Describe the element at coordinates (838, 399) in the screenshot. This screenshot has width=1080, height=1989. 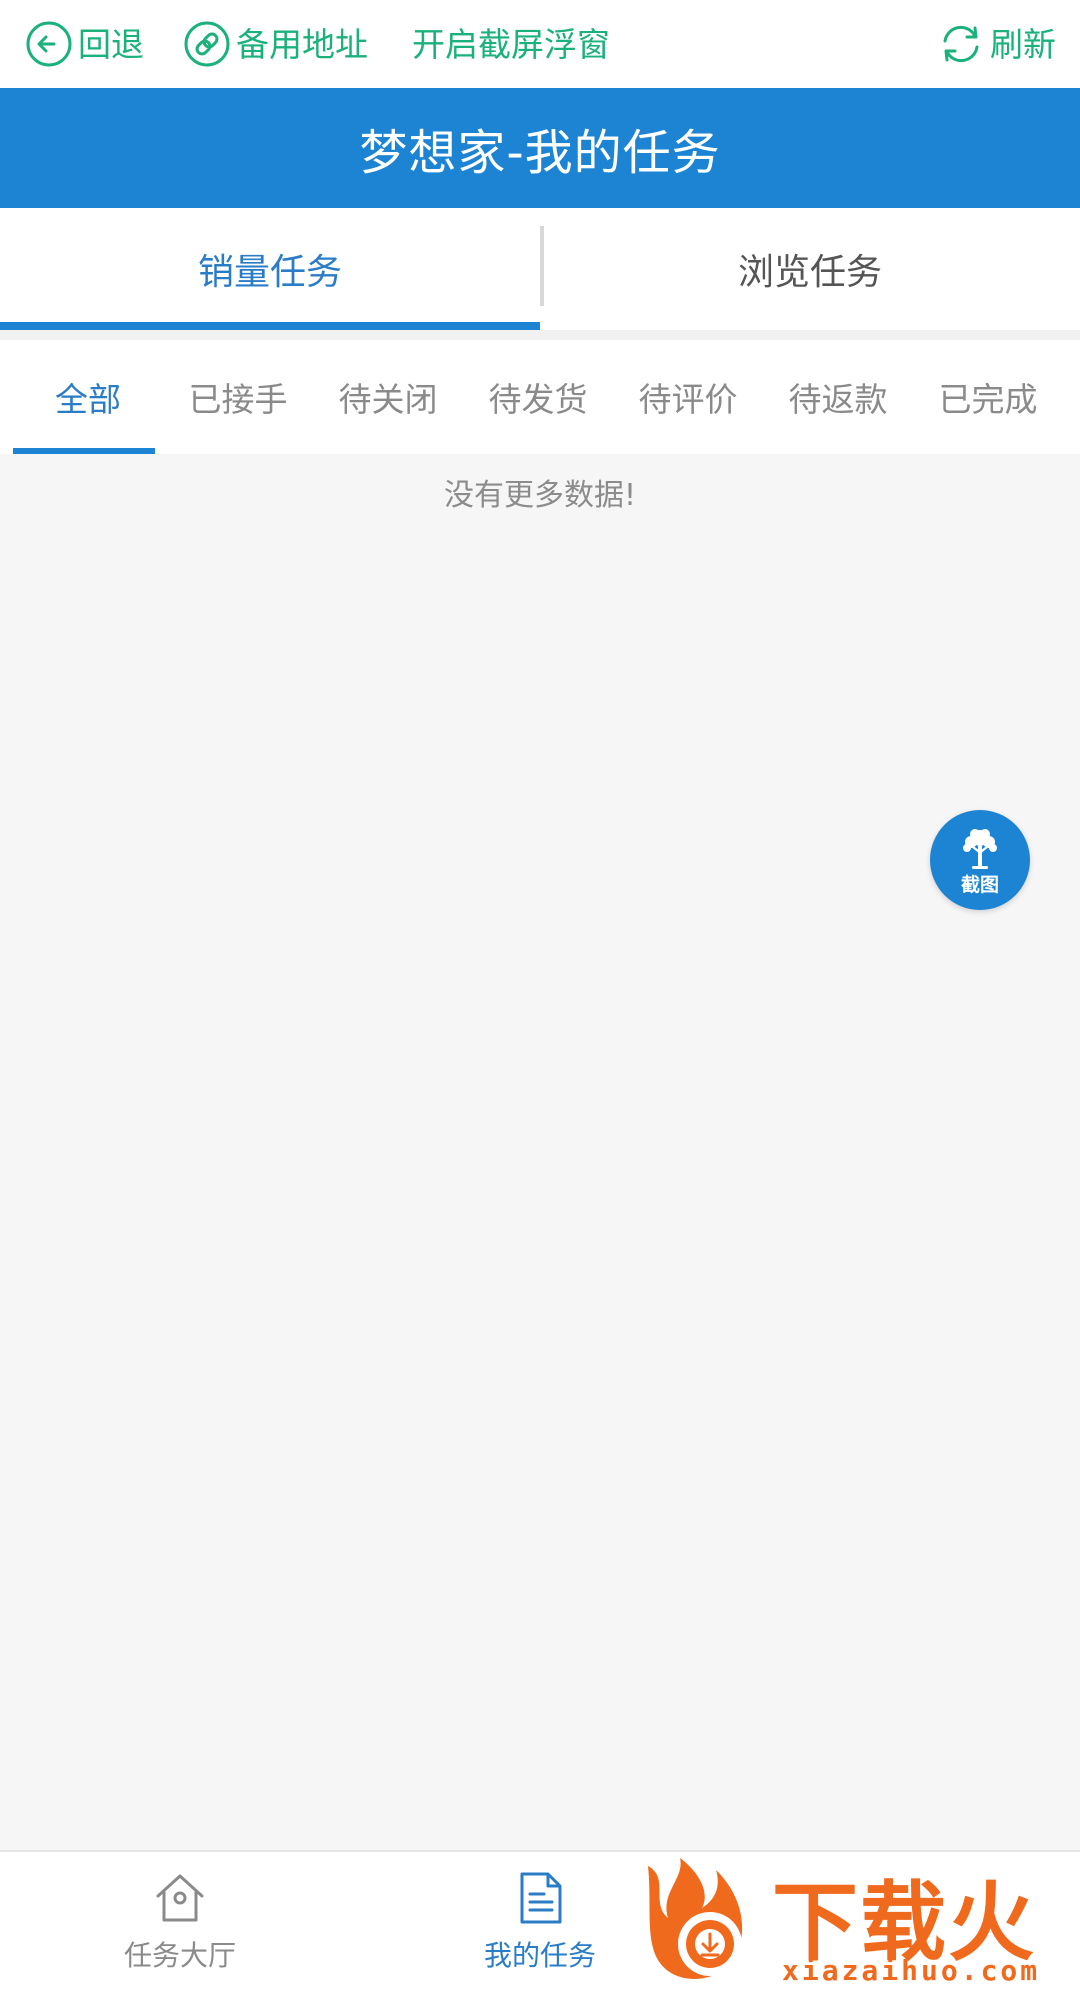
I see `filter-tab-label: 待返款` at that location.